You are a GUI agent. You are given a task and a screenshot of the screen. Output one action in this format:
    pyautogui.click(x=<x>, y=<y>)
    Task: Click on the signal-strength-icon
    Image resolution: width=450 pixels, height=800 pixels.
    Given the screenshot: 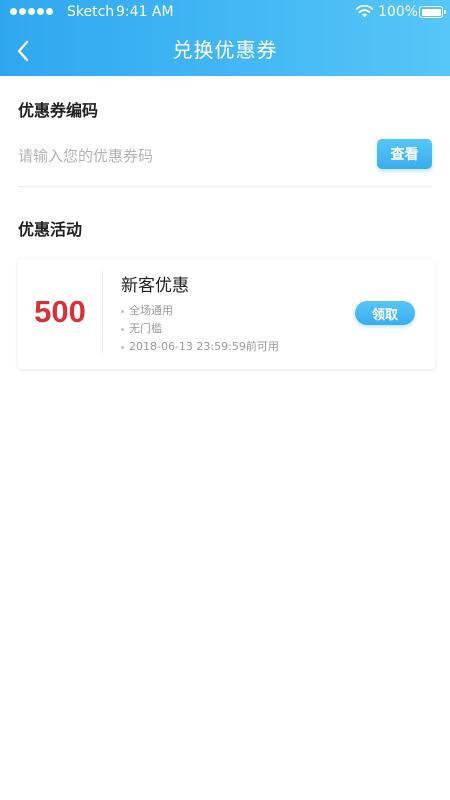 What is the action you would take?
    pyautogui.click(x=31, y=11)
    